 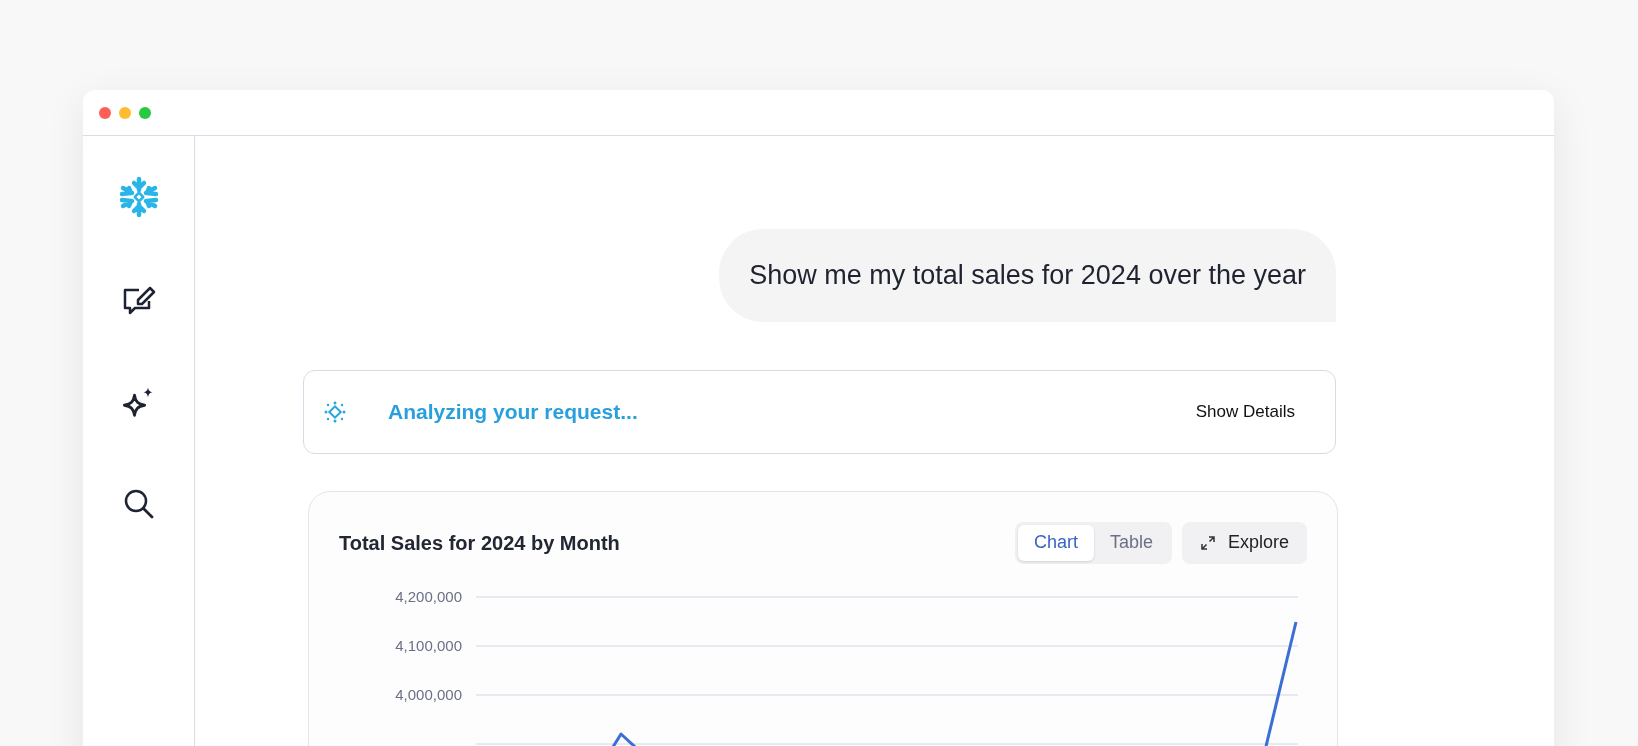 I want to click on message-bubble: Show me my total sales for 2024 over the year, so click(x=1027, y=275).